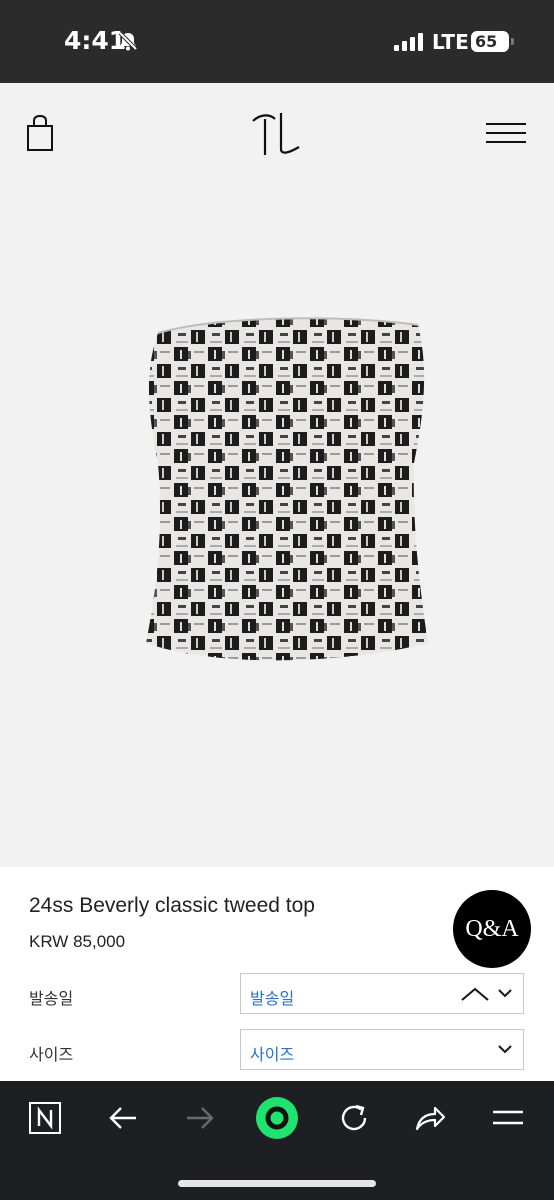 This screenshot has width=554, height=1200. I want to click on brand-logo, so click(277, 134).